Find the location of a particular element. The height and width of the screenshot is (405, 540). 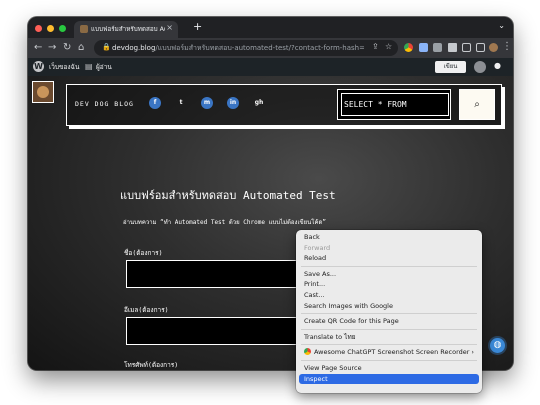

download-icon is located at coordinates (466, 47).